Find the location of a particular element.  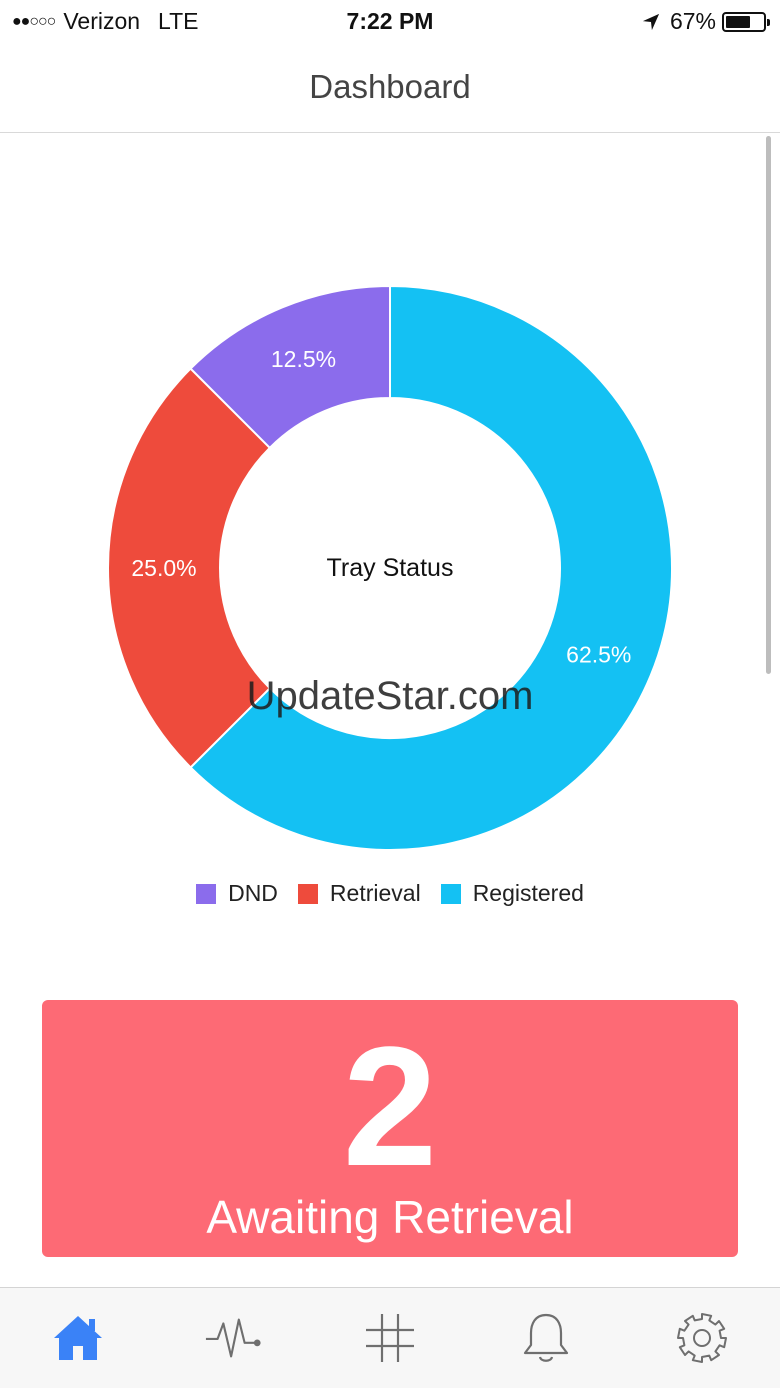

activity-icon is located at coordinates (233, 1338).